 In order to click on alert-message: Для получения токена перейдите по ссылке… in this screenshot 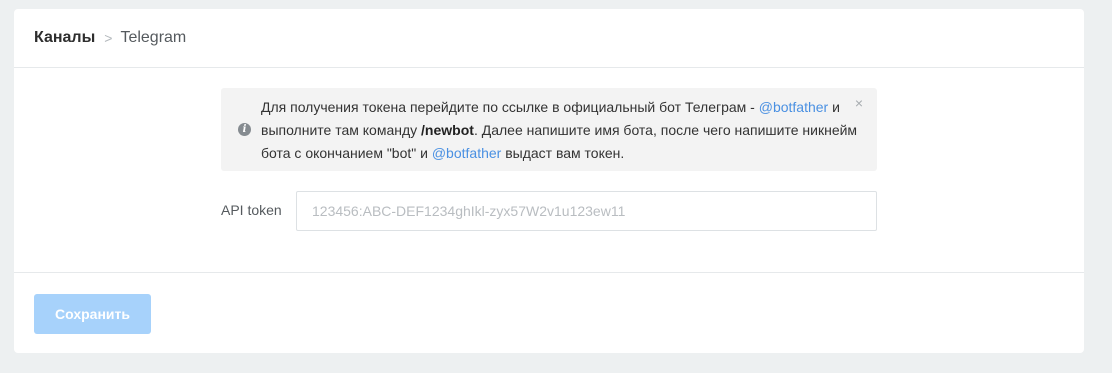, I will do `click(561, 130)`.